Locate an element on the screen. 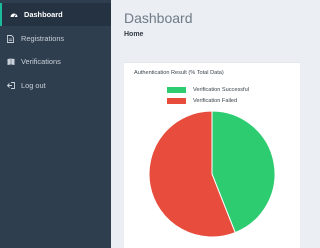  document-icon is located at coordinates (10, 38).